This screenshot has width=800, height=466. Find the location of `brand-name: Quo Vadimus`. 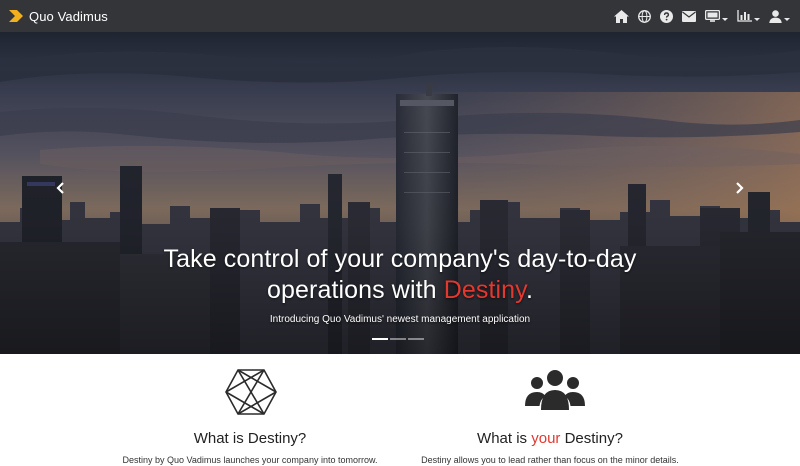

brand-name: Quo Vadimus is located at coordinates (68, 16).